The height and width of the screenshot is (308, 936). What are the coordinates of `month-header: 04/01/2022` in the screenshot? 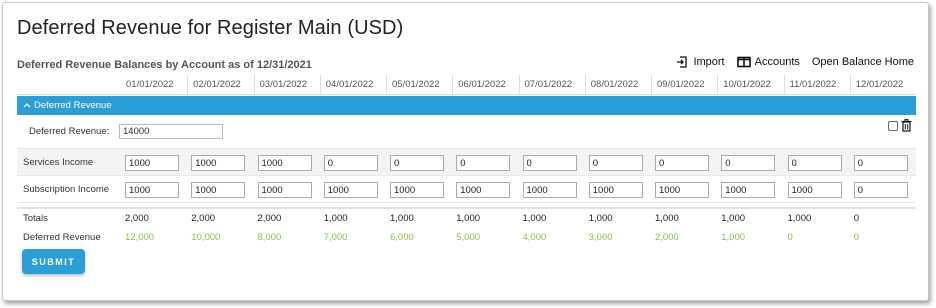 It's located at (352, 84).